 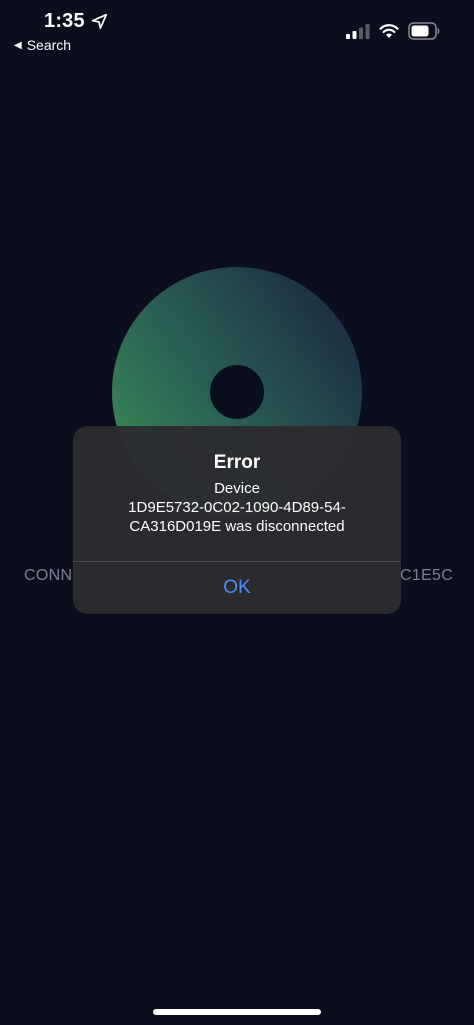 What do you see at coordinates (18, 45) in the screenshot?
I see `back-caret-icon: ◀` at bounding box center [18, 45].